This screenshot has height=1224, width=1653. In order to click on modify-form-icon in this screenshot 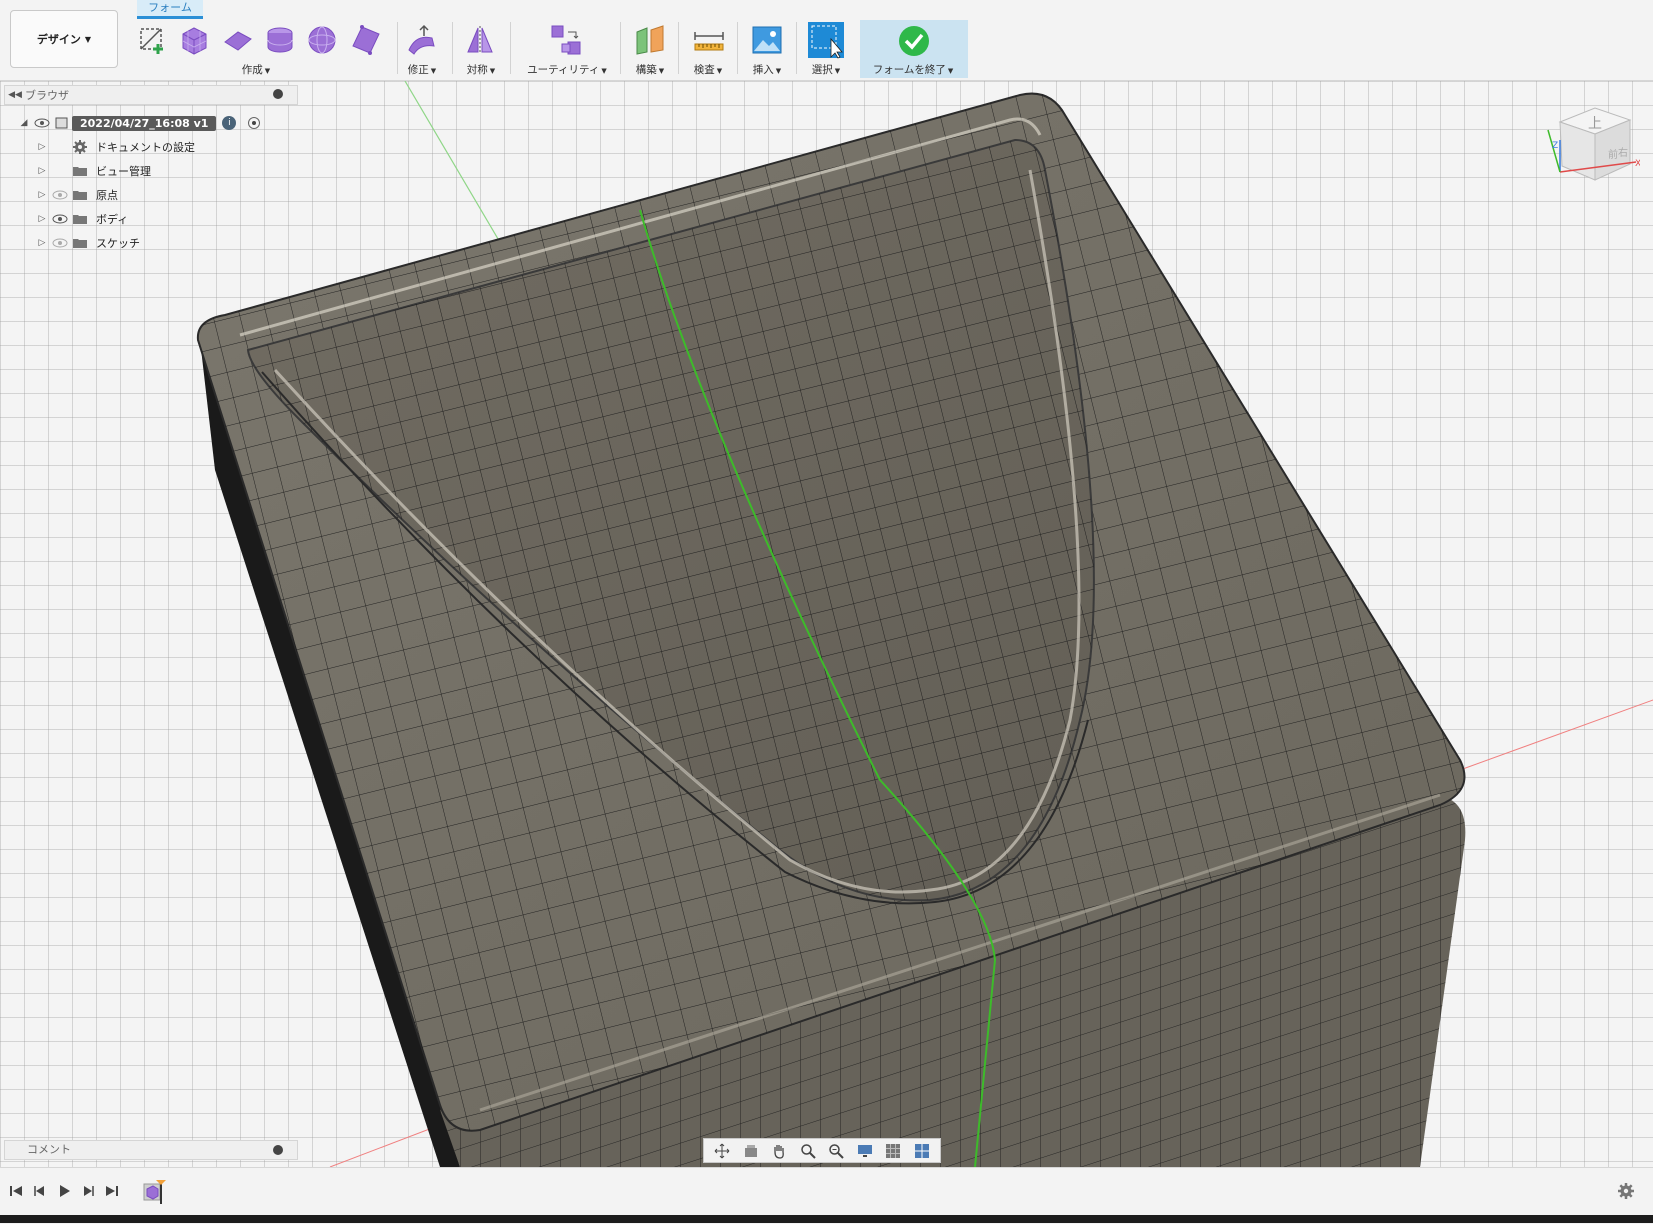, I will do `click(422, 40)`.